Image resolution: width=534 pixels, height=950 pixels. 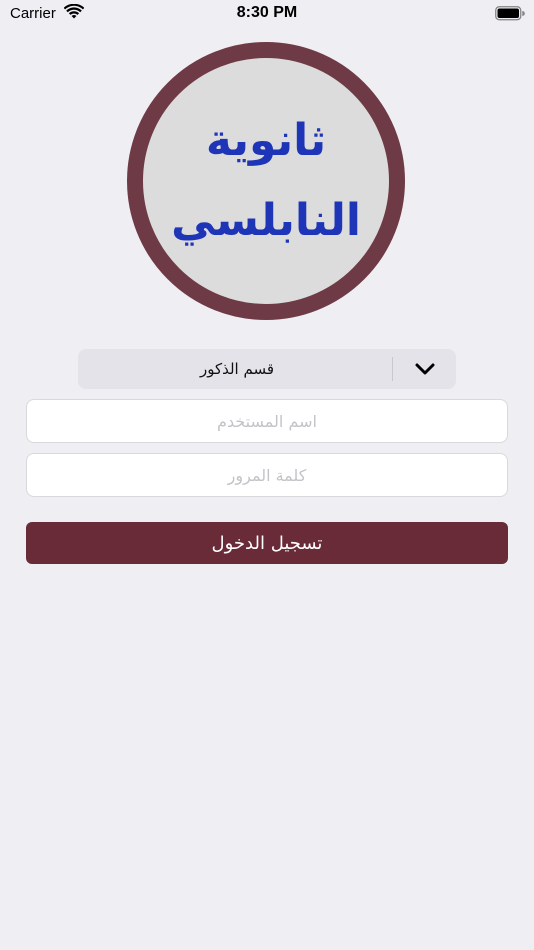 I want to click on battery-icon, so click(x=510, y=15).